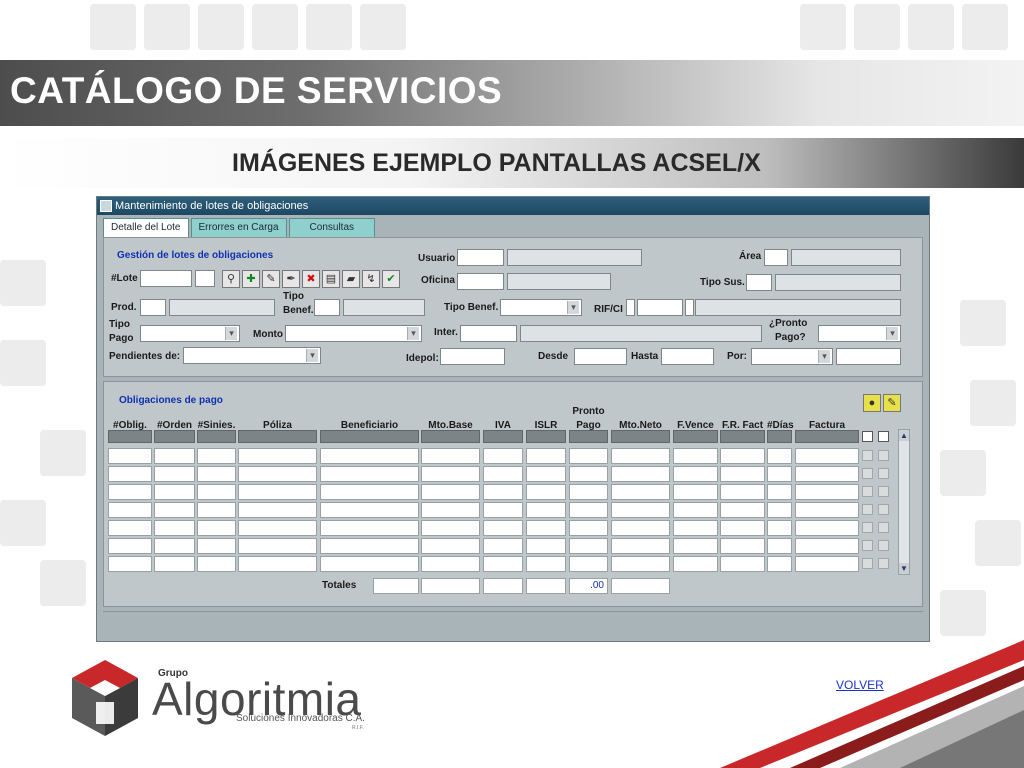 Image resolution: width=1024 pixels, height=768 pixels. What do you see at coordinates (353, 333) in the screenshot?
I see `monto-select` at bounding box center [353, 333].